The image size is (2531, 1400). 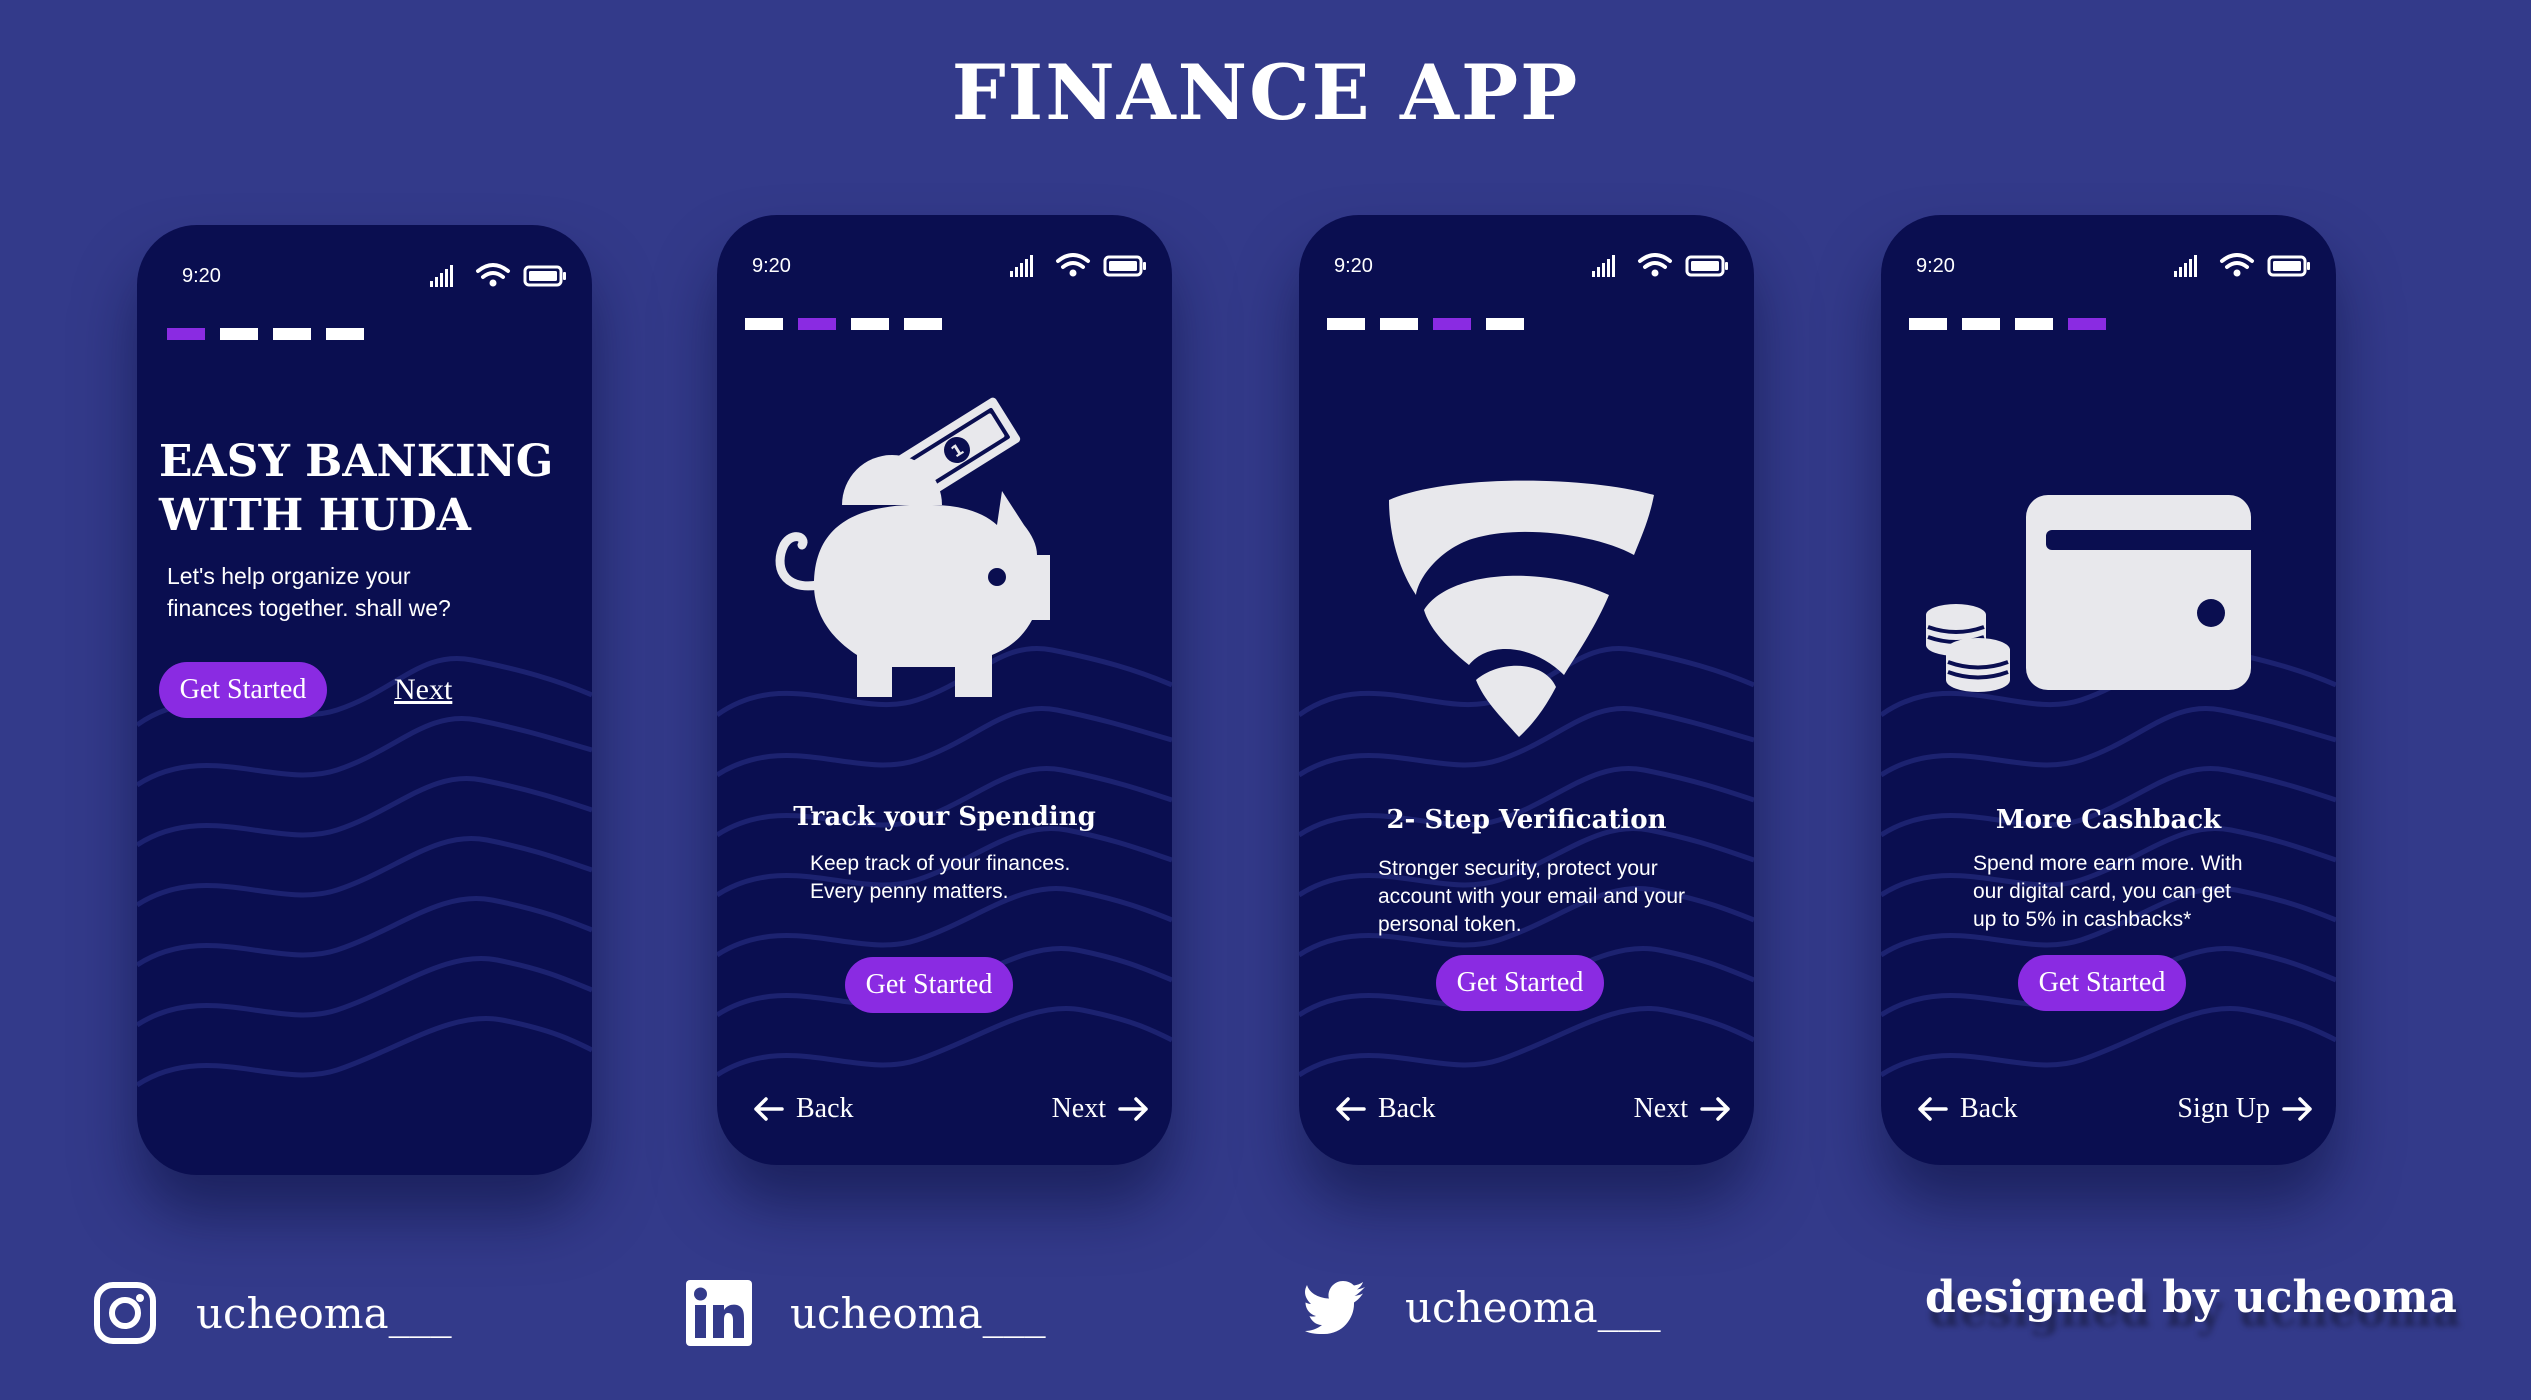 I want to click on social-linkedin: ucheoma___, so click(x=866, y=1313).